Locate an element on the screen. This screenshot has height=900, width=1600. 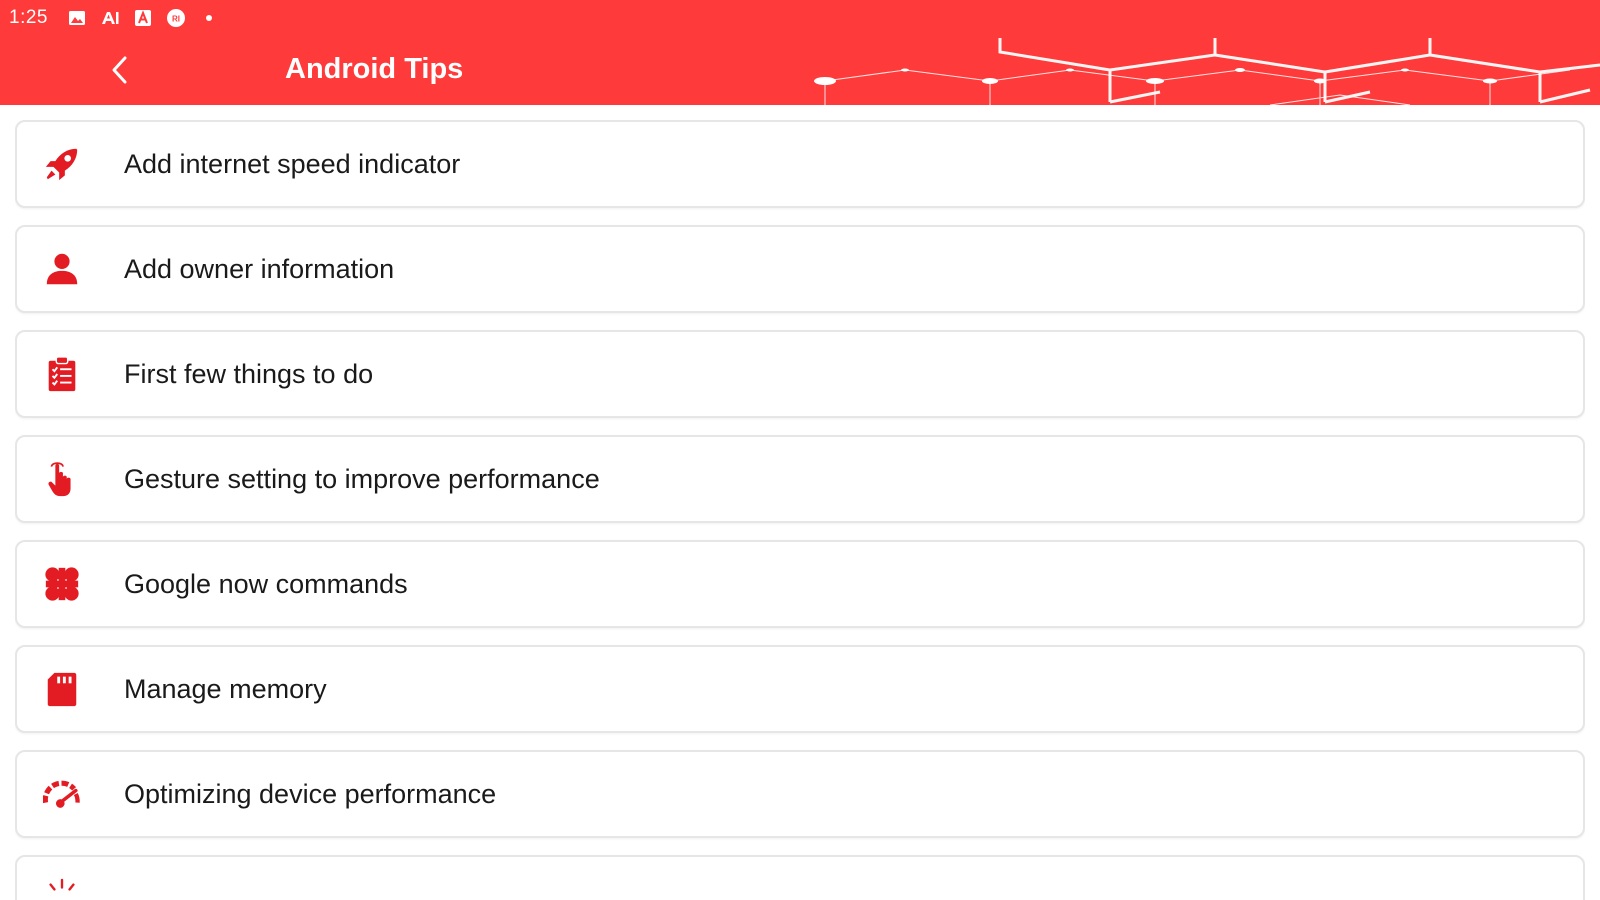
dot-icon is located at coordinates (209, 18).